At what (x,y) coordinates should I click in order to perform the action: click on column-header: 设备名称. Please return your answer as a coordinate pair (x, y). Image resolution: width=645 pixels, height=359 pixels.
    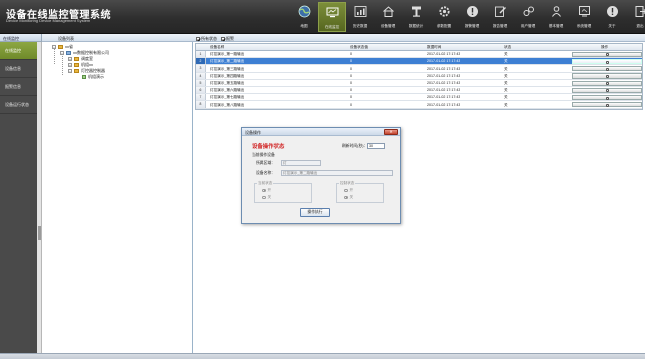
    Looking at the image, I should click on (217, 47).